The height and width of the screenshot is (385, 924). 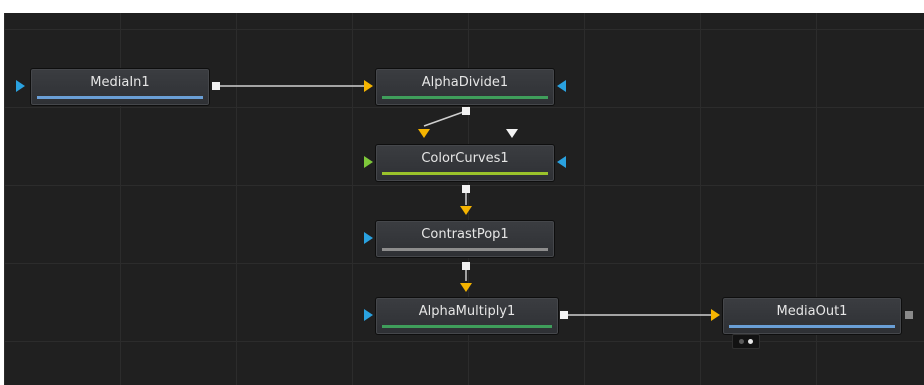 I want to click on contrastpop1-input-yellow-icon, so click(x=466, y=210).